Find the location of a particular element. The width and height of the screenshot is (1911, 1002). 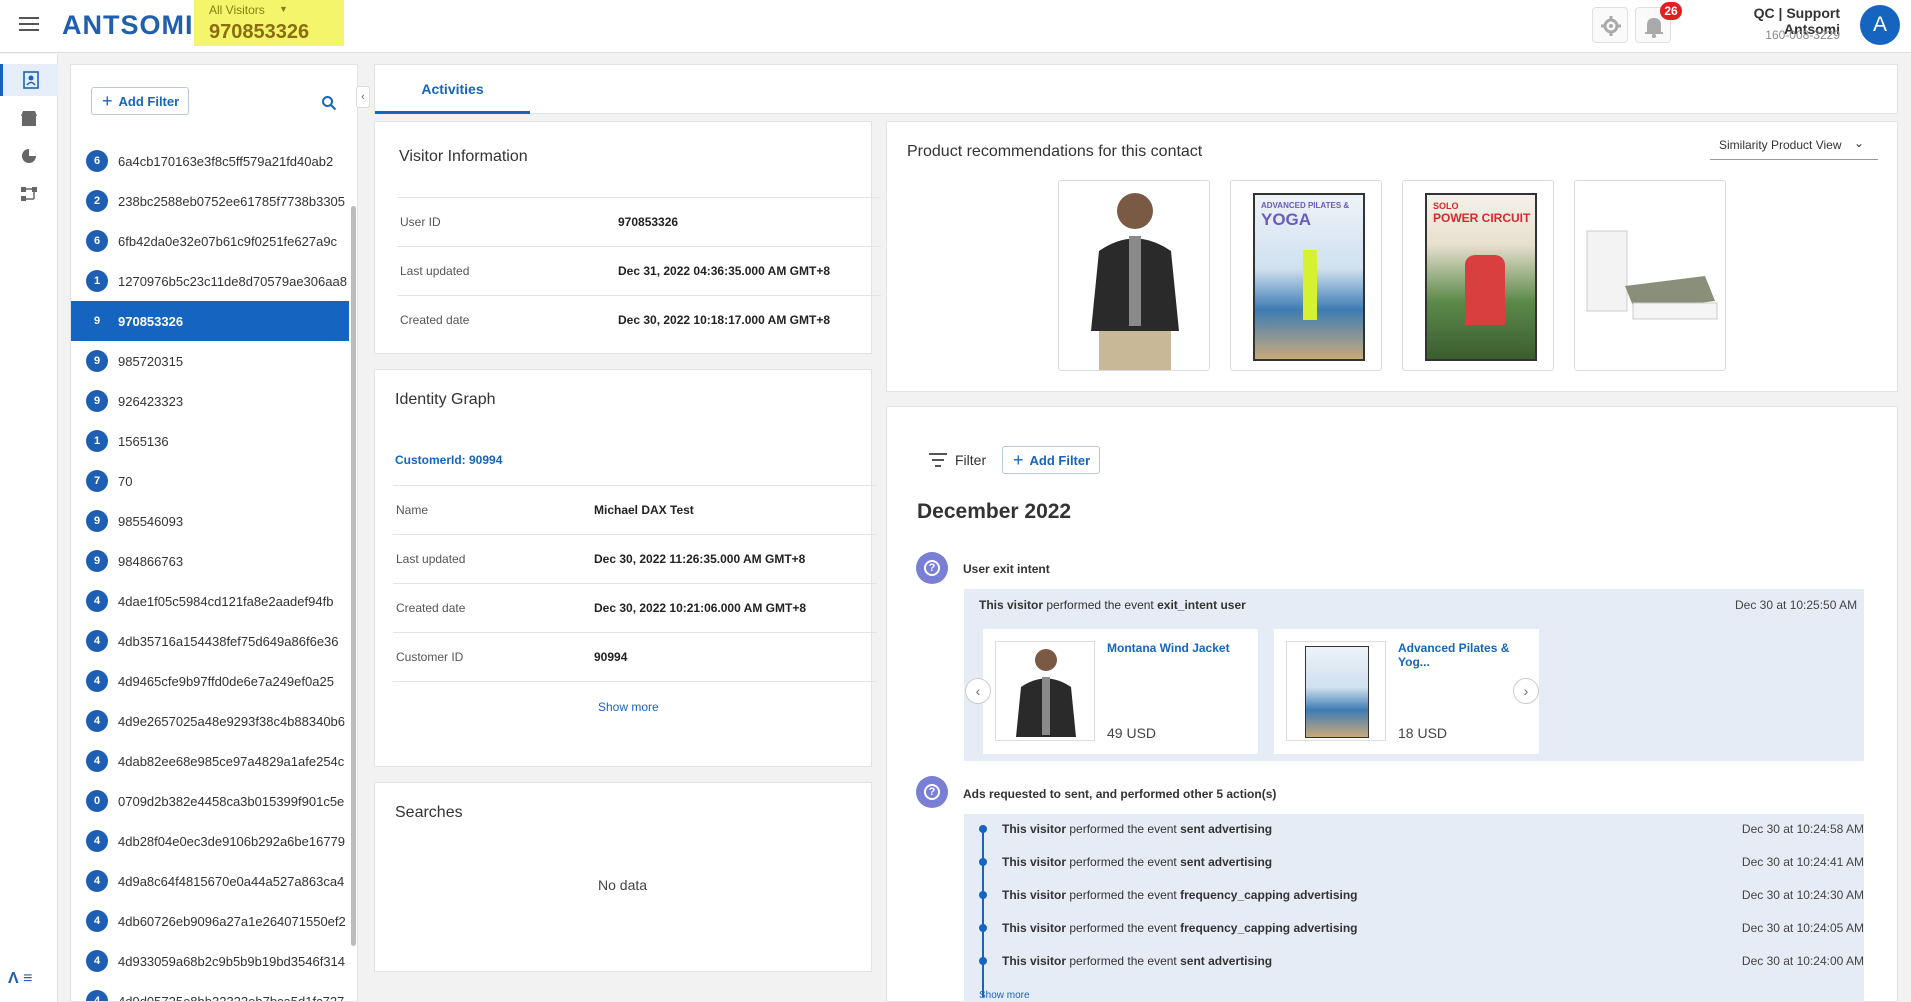

visitor-list-item: 4 4d9e2657025a48e9293f38c4b88340b6 is located at coordinates (210, 721).